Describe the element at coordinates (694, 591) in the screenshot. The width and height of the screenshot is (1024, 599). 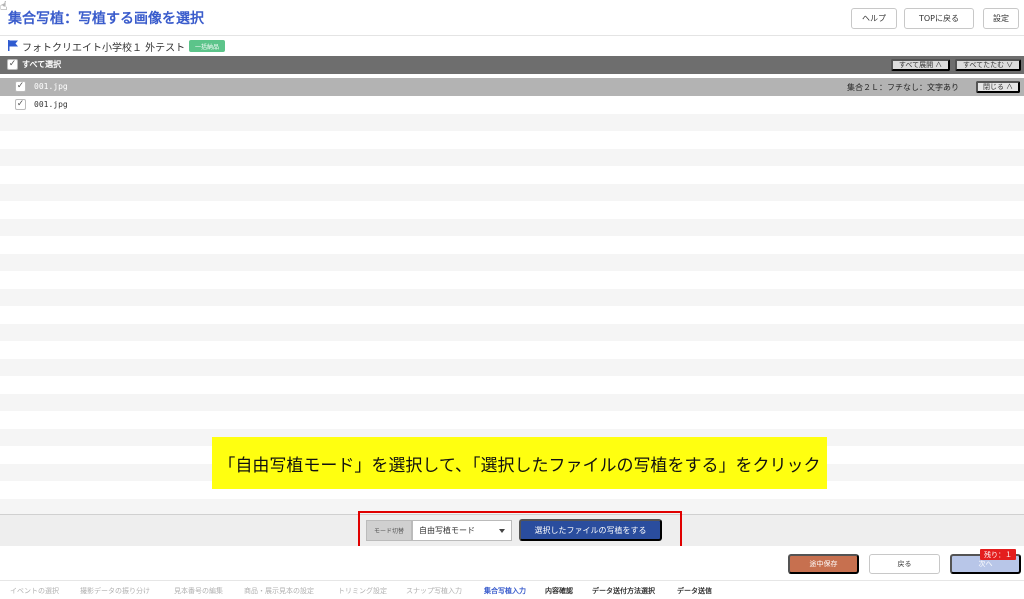
I see `step-data-send: データ送信` at that location.